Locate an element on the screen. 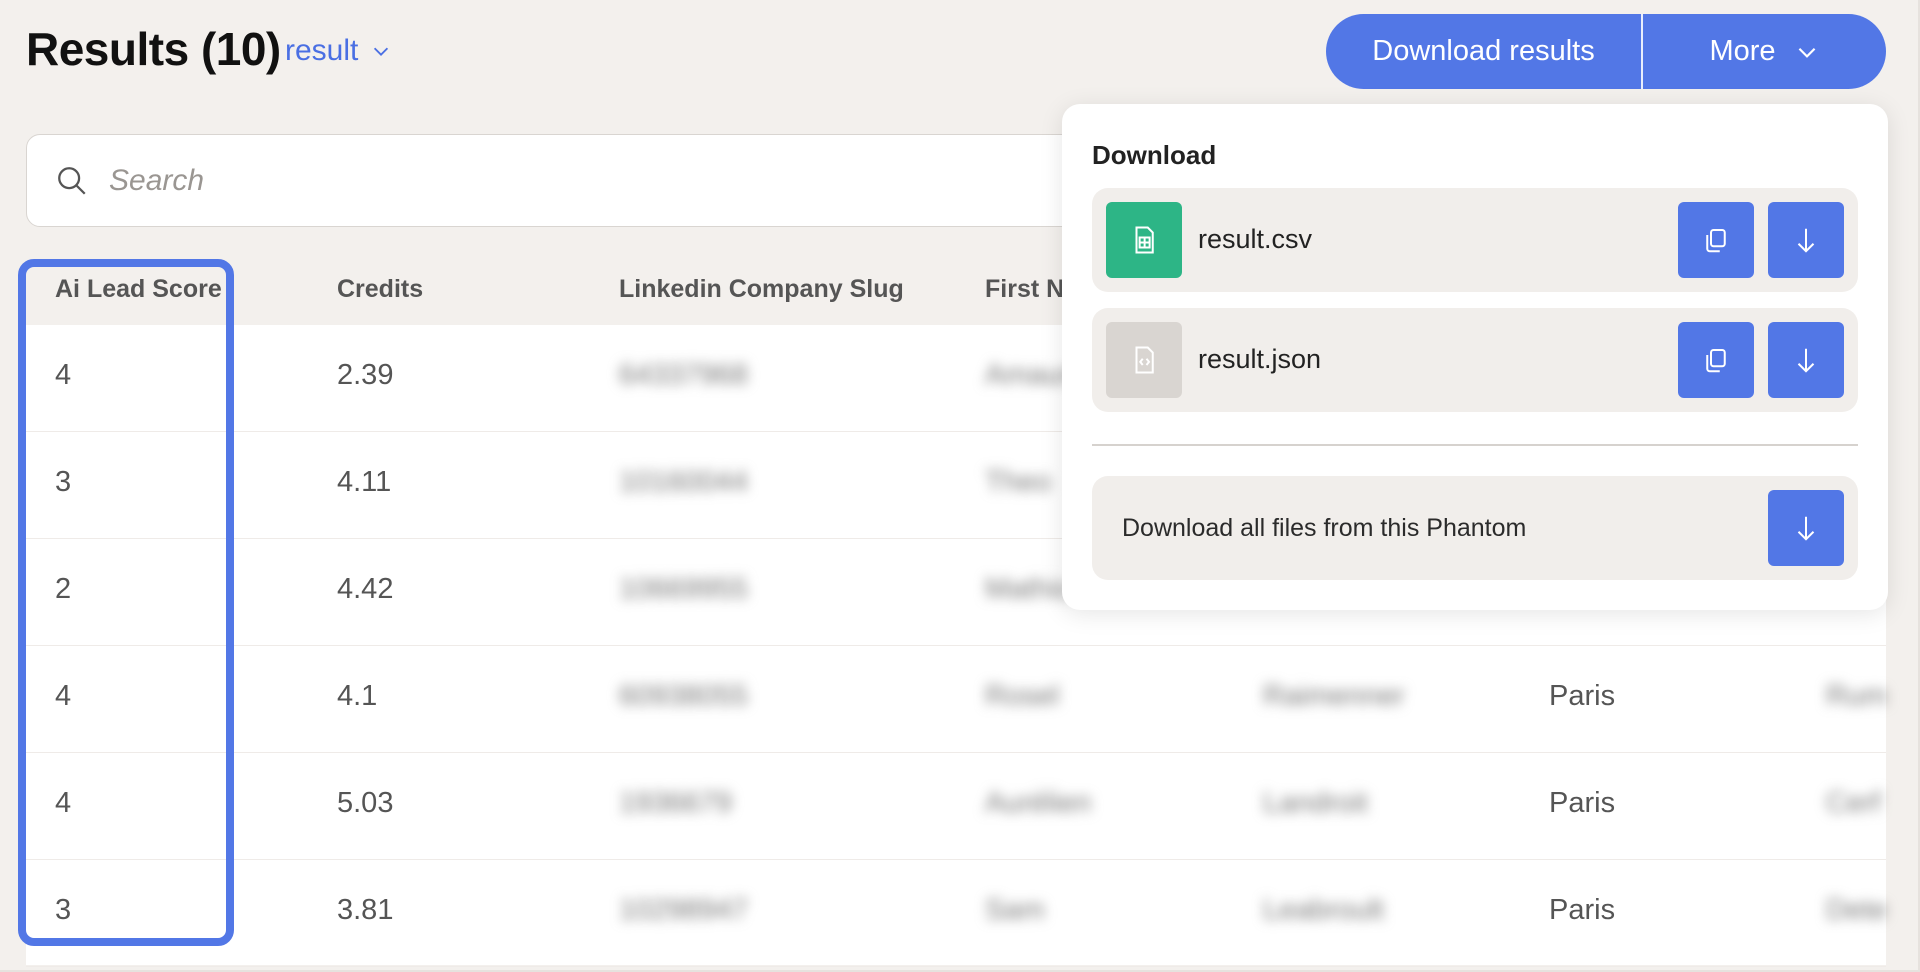 The height and width of the screenshot is (972, 1920). action-button-group: Download results More is located at coordinates (1606, 51).